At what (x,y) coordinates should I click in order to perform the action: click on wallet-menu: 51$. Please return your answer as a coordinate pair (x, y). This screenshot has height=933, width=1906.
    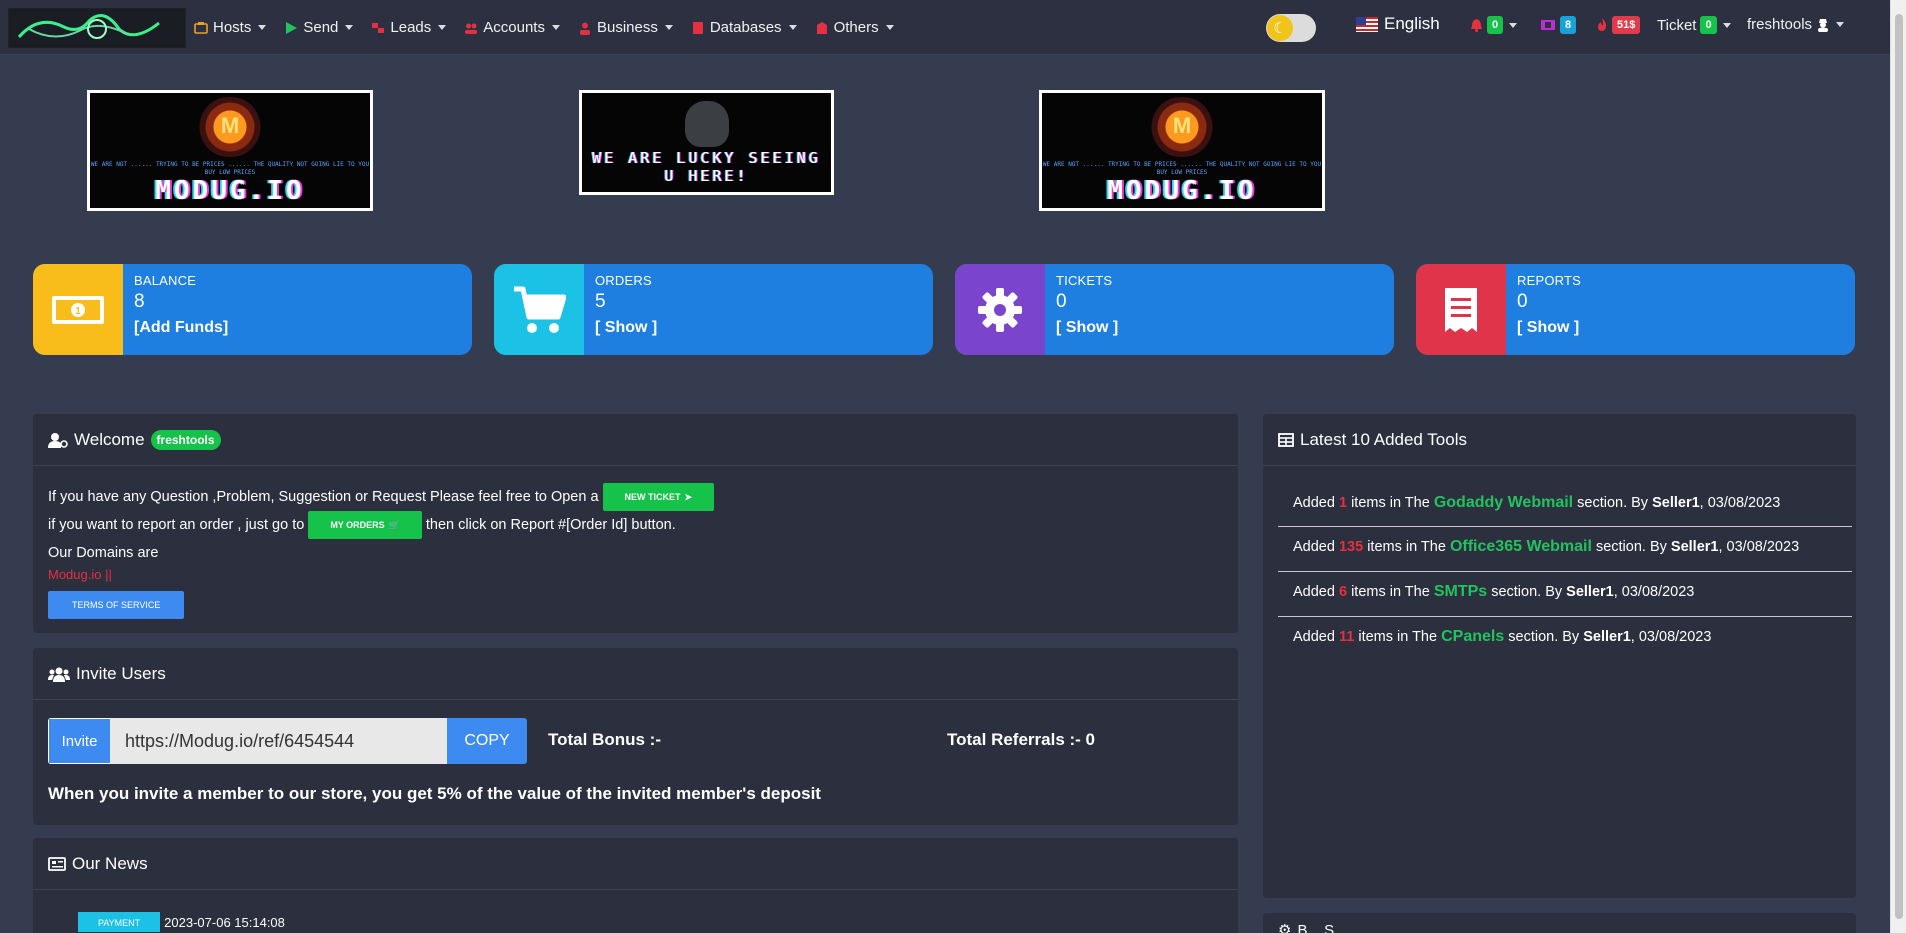
    Looking at the image, I should click on (1618, 25).